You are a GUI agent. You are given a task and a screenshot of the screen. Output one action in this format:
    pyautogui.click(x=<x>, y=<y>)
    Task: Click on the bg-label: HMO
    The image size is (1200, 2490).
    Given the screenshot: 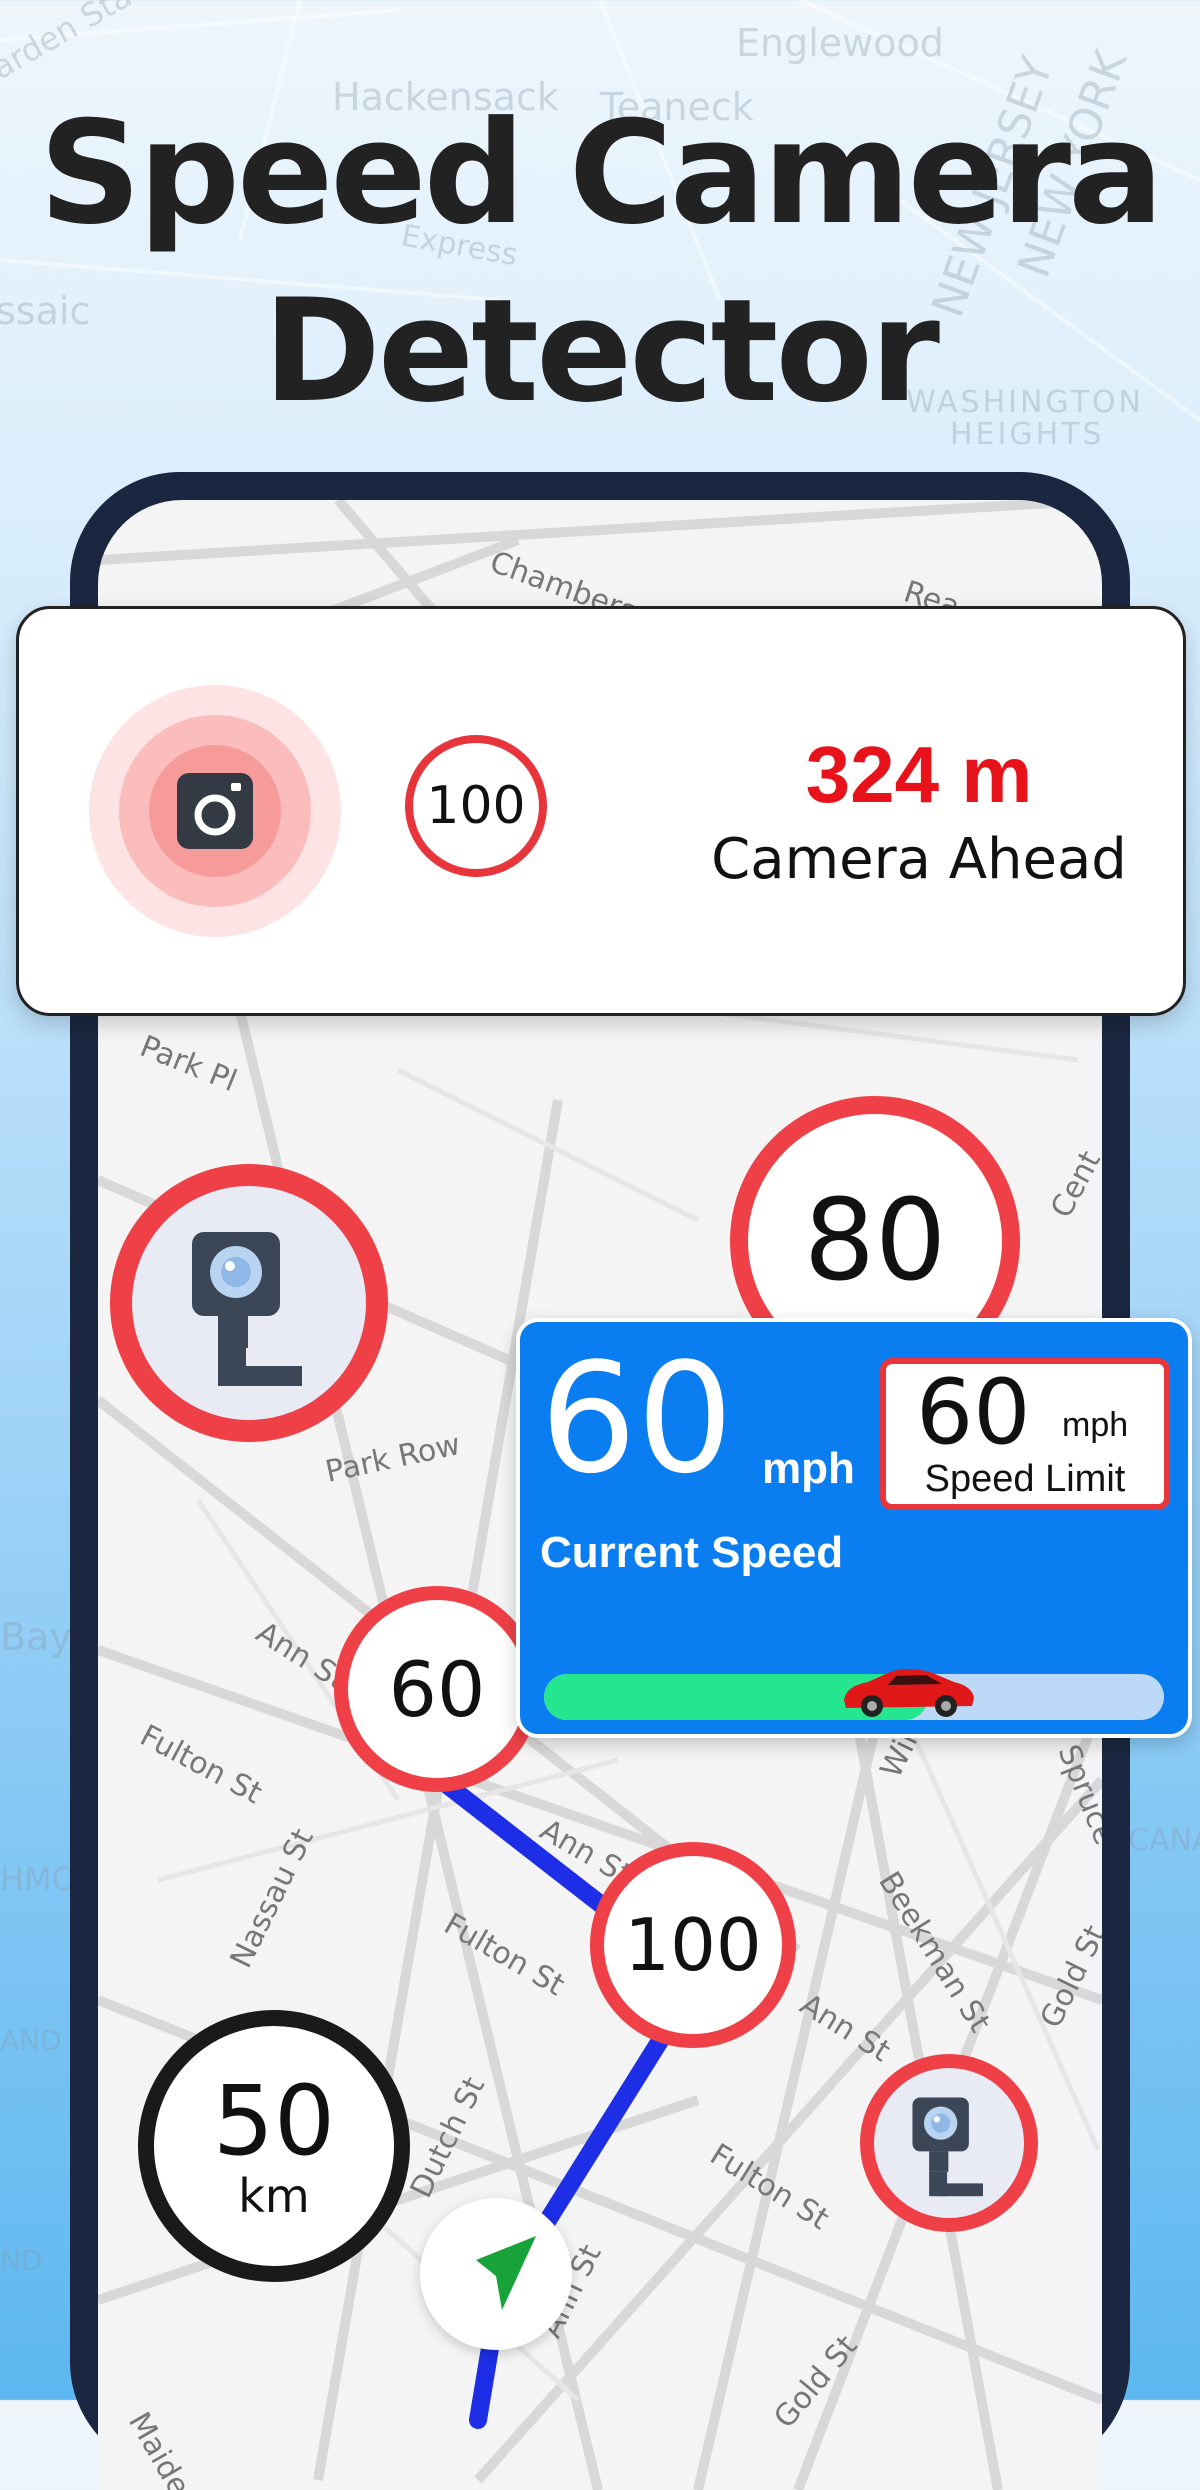 What is the action you would take?
    pyautogui.click(x=38, y=1879)
    